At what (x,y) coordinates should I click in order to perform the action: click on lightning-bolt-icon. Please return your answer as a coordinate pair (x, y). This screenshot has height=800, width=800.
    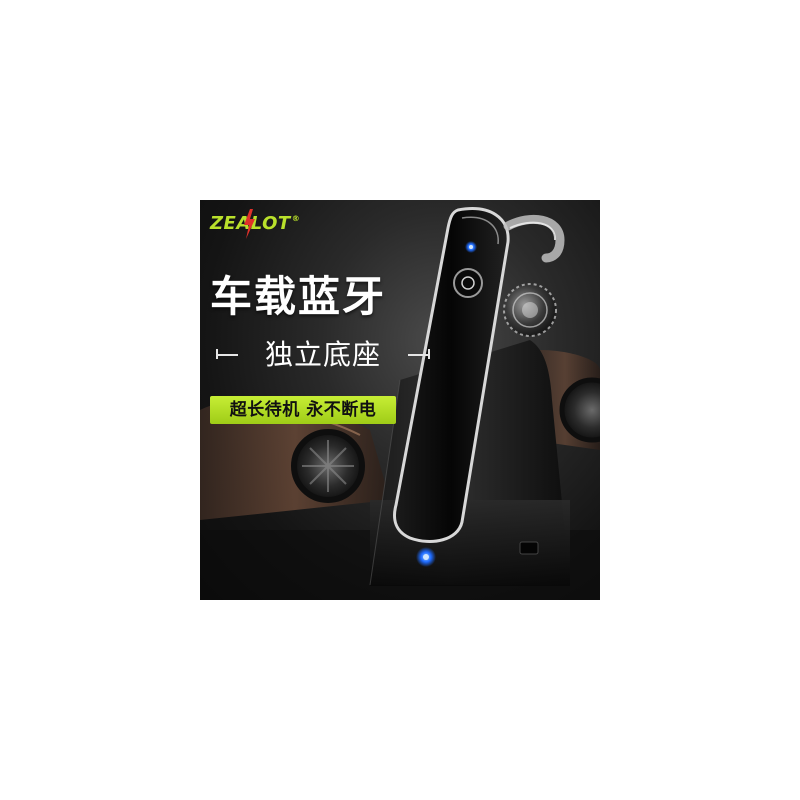
    Looking at the image, I should click on (249, 224).